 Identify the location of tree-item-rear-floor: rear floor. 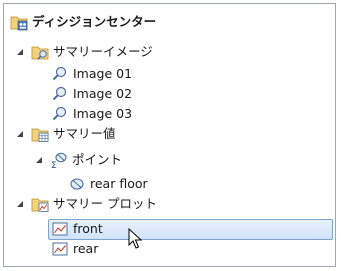
(108, 184).